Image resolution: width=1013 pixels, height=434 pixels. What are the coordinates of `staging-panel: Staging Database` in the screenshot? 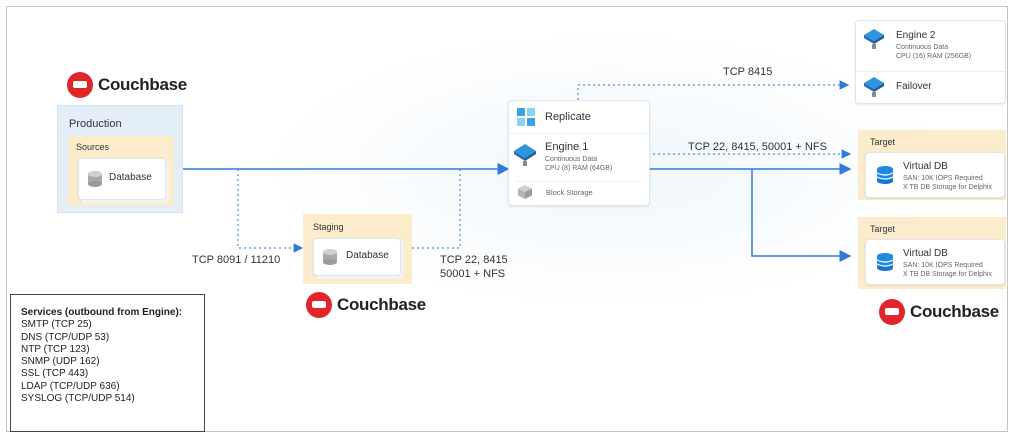 It's located at (357, 249).